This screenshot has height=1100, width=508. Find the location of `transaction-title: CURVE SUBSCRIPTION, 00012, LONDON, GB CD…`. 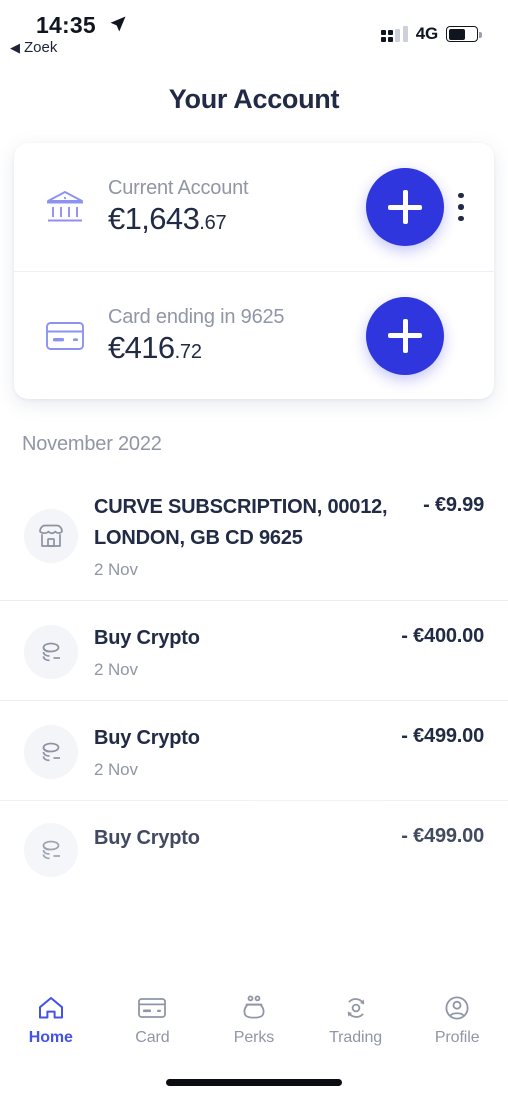

transaction-title: CURVE SUBSCRIPTION, 00012, LONDON, GB CD… is located at coordinates (241, 522).